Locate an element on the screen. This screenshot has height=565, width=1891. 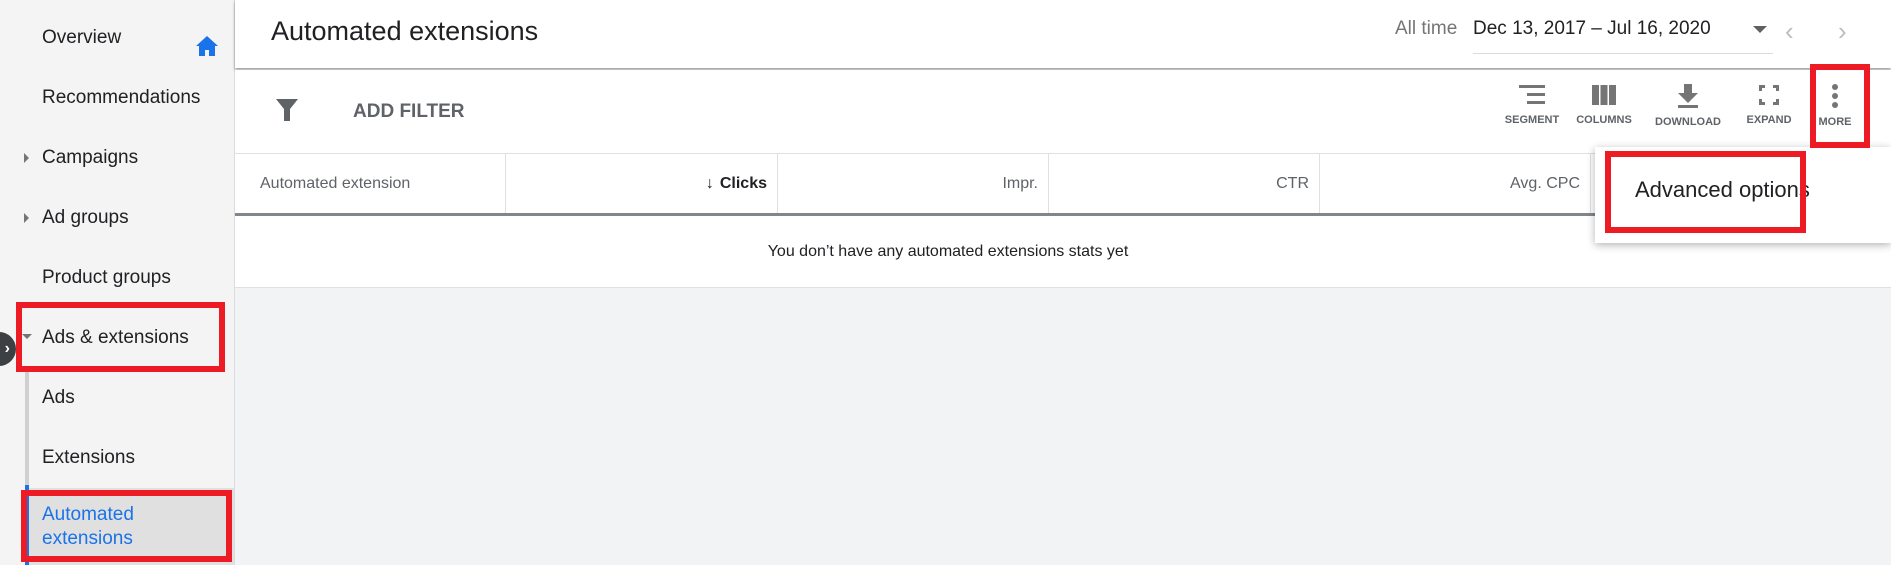
date-range-value: Dec 13, 2017 – Jul 16, 2020 is located at coordinates (1592, 28).